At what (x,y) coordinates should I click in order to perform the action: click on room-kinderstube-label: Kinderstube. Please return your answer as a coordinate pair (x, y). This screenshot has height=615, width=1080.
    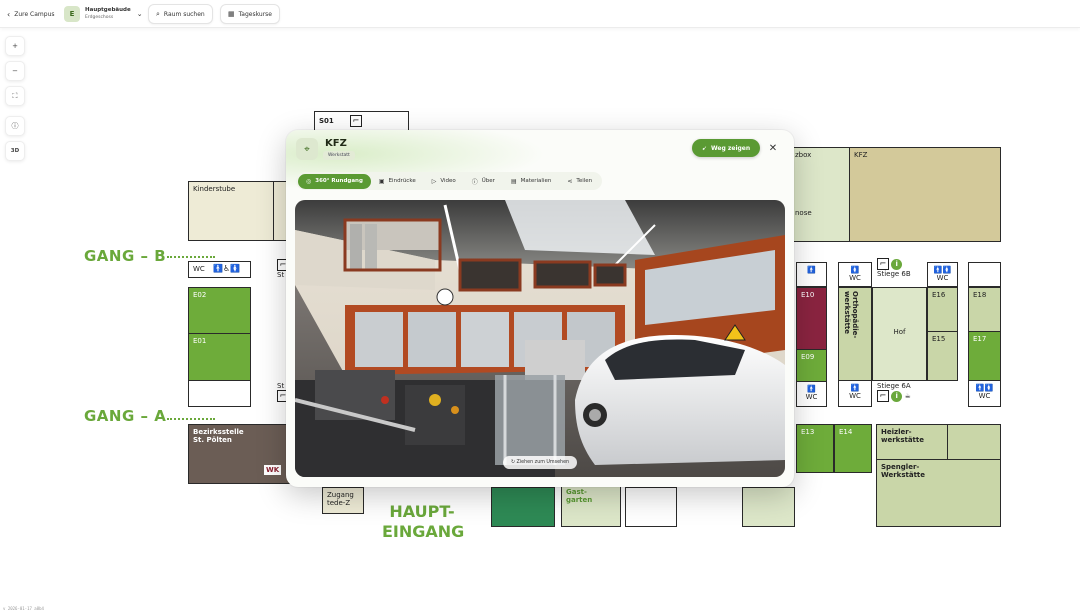
    Looking at the image, I should click on (214, 189).